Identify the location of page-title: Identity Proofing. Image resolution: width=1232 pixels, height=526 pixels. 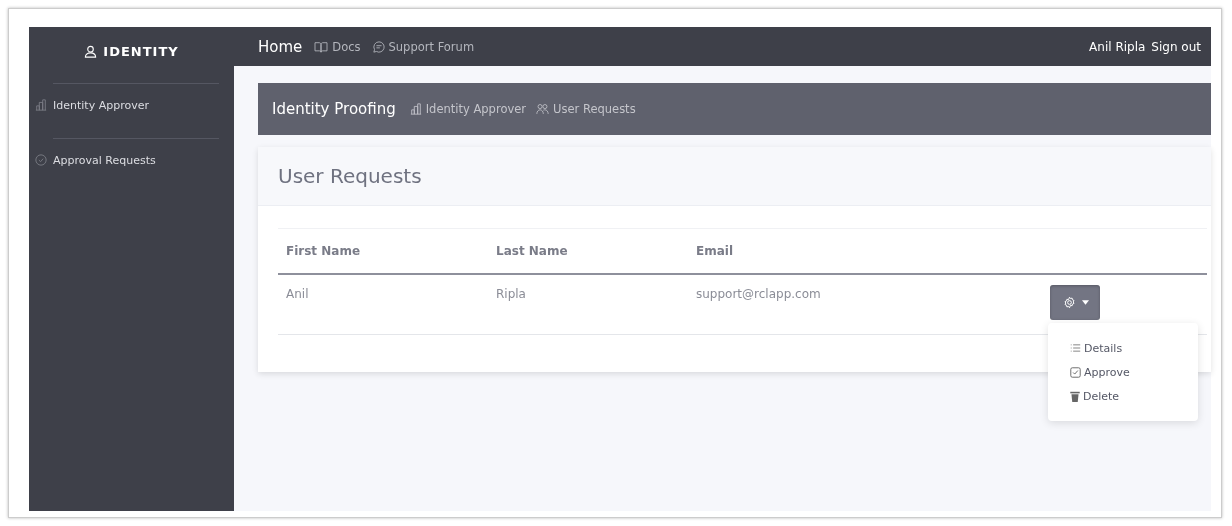
(334, 109).